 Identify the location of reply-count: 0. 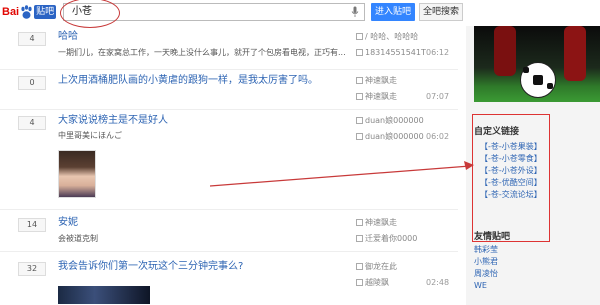
(32, 83).